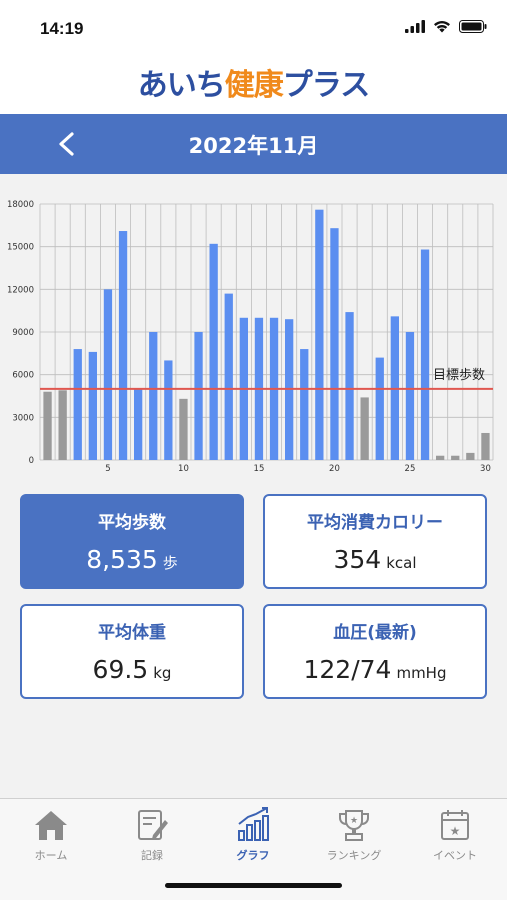 This screenshot has height=900, width=507. What do you see at coordinates (152, 855) in the screenshot?
I see `tab-record-label: 記録` at bounding box center [152, 855].